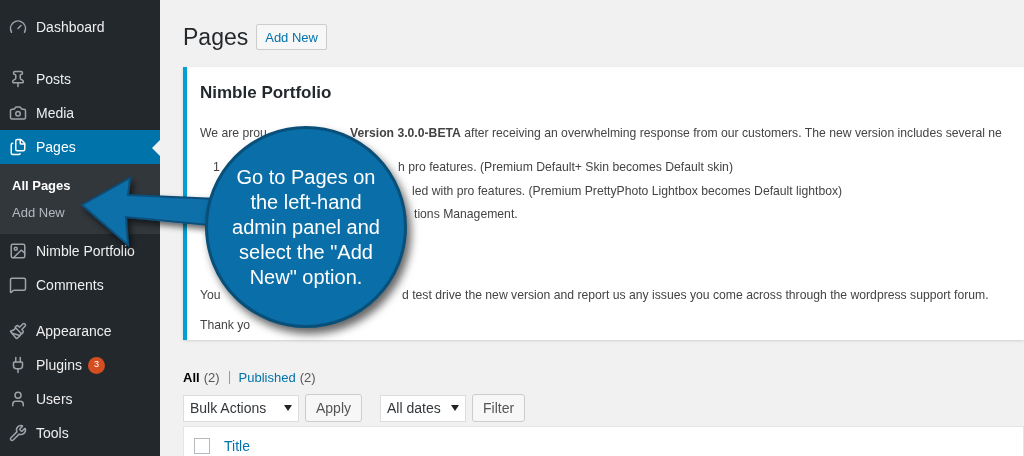 This screenshot has width=1024, height=456. Describe the element at coordinates (18, 251) in the screenshot. I see `image-icon` at that location.